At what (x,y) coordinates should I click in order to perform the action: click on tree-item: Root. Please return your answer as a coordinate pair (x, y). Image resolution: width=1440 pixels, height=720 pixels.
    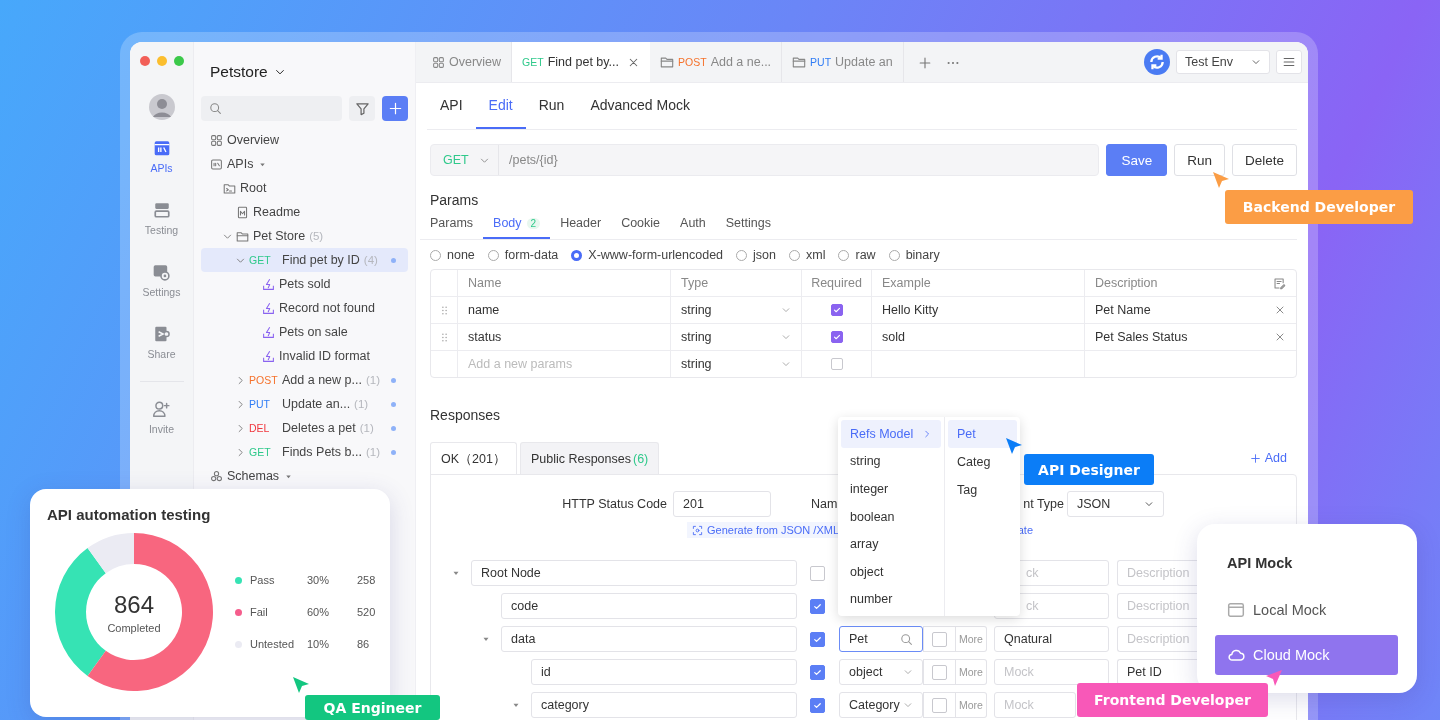
    Looking at the image, I should click on (304, 188).